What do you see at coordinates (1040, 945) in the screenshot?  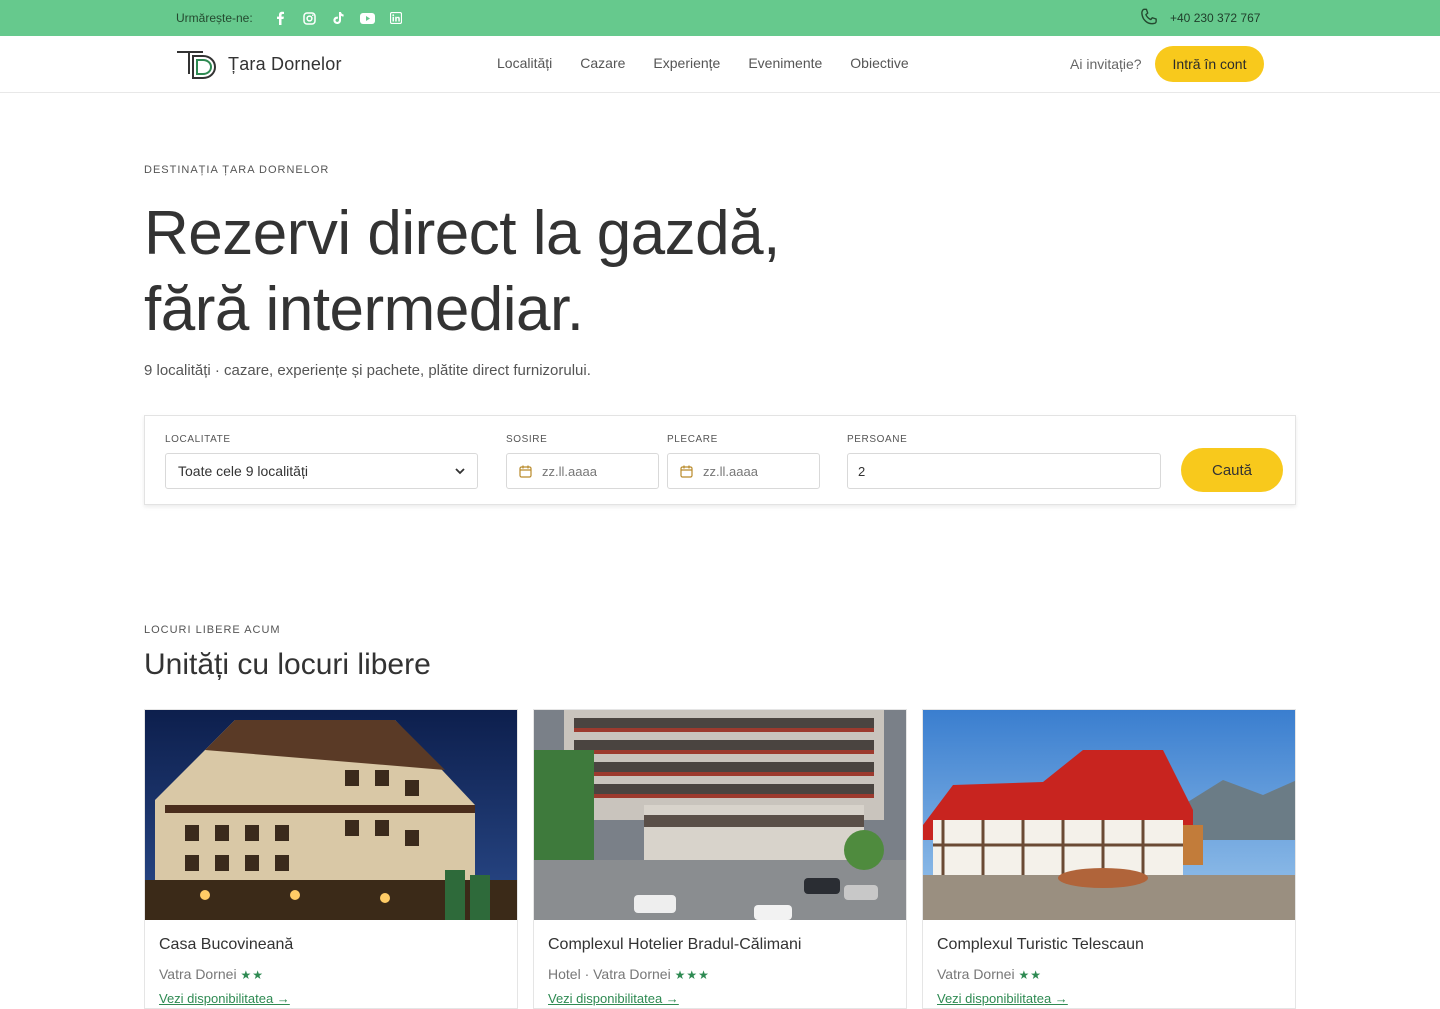 I see `listing-name: Complexul Turistic Telescaun` at bounding box center [1040, 945].